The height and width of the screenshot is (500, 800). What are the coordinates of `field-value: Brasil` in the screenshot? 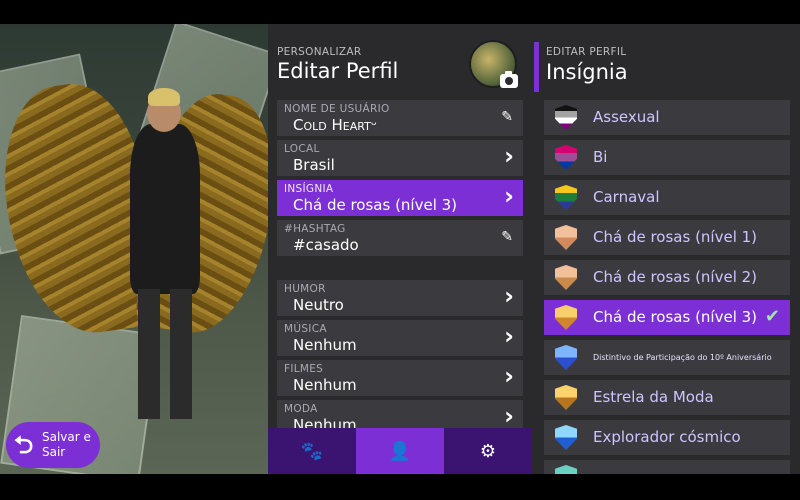 It's located at (314, 165).